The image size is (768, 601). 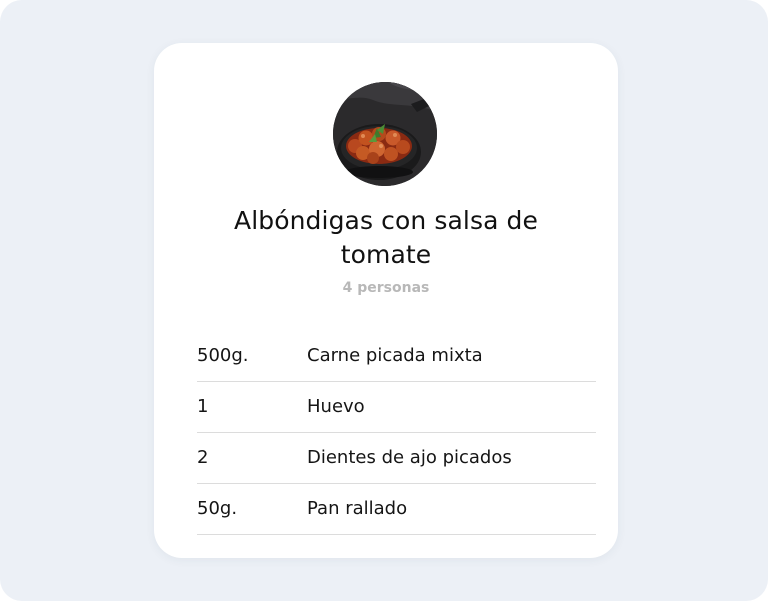 I want to click on ingredient-row: 2 Dientes de ajo picados, so click(x=396, y=458).